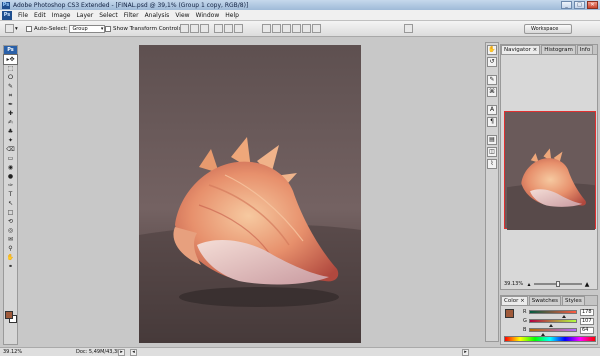  I want to click on hand-icon: ✋, so click(492, 50).